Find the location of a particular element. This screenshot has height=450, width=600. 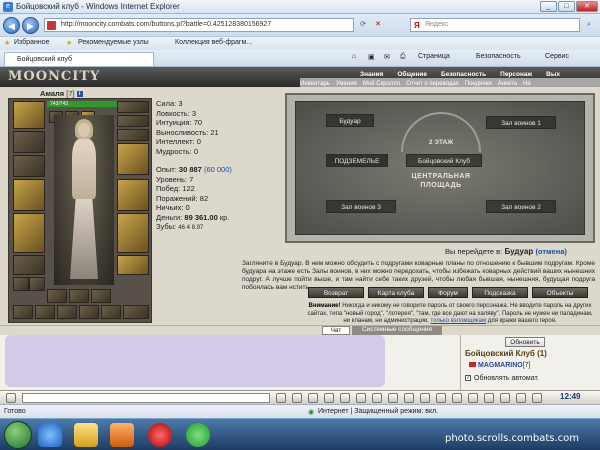

checkbox-icon: ✓ is located at coordinates (468, 378).